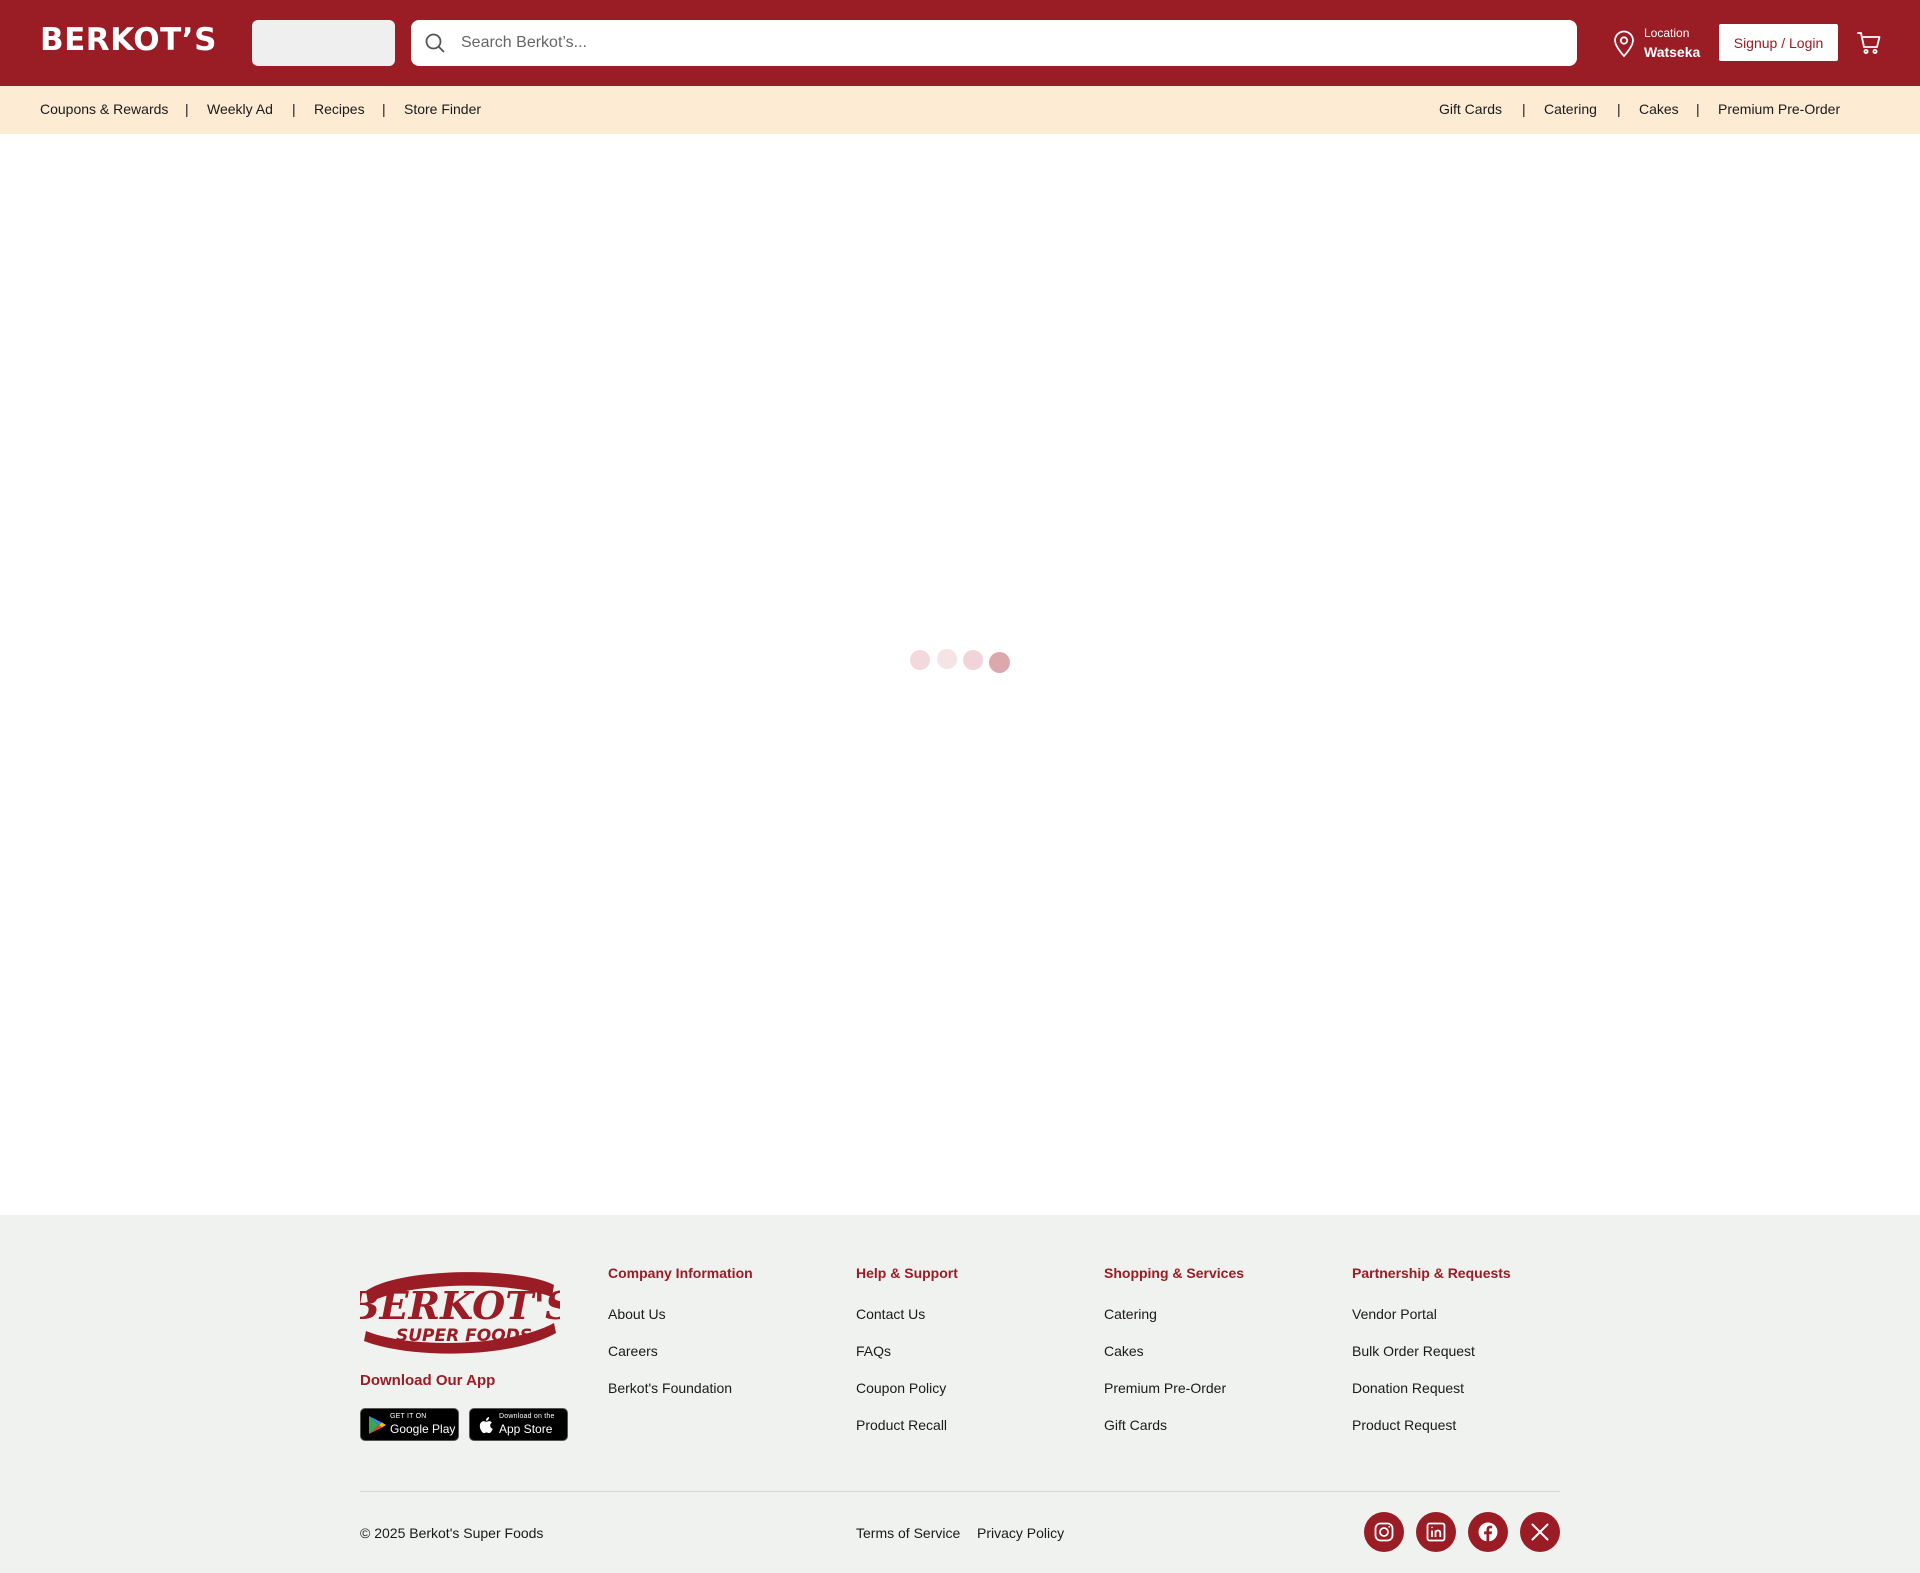 The height and width of the screenshot is (1573, 1920). What do you see at coordinates (128, 40) in the screenshot?
I see `site-logo: BERKOT’S` at bounding box center [128, 40].